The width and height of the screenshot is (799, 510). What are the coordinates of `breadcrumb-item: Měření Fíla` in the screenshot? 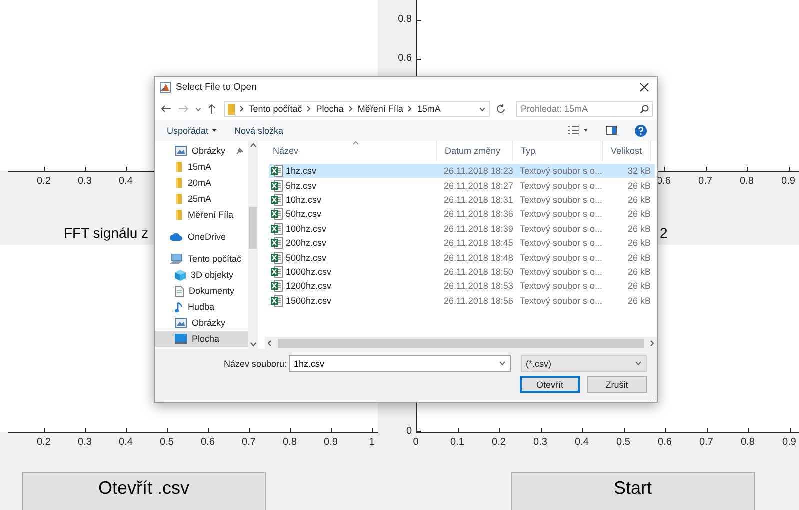 It's located at (381, 109).